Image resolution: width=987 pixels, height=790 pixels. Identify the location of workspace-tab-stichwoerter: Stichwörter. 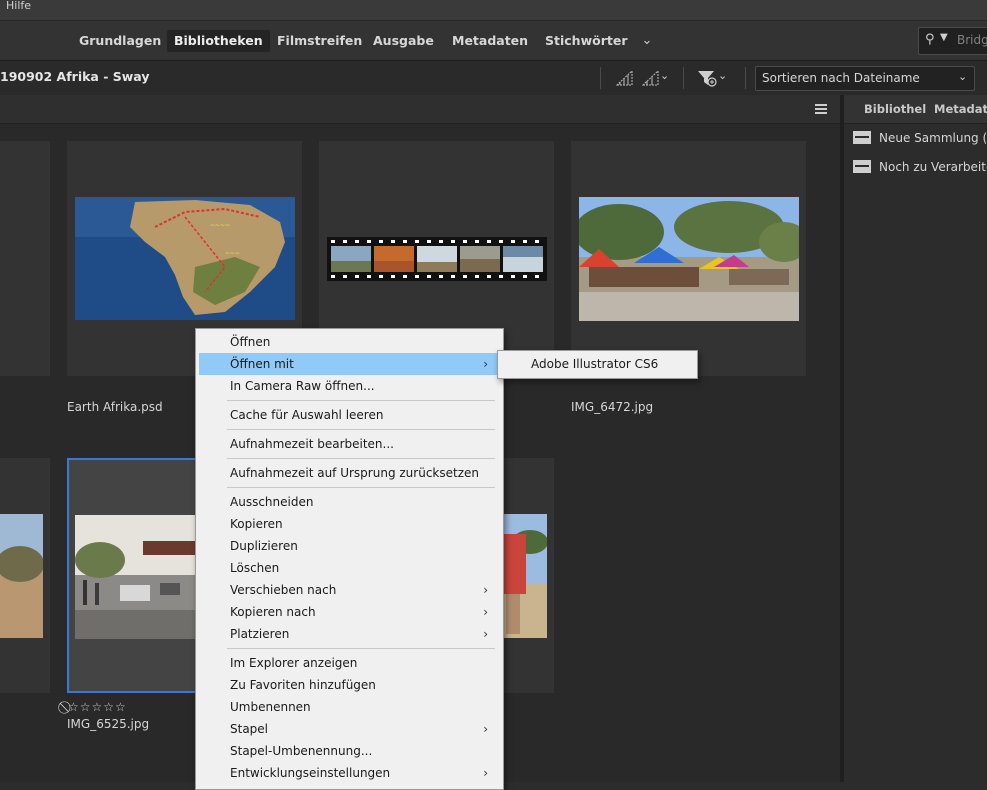
(586, 41).